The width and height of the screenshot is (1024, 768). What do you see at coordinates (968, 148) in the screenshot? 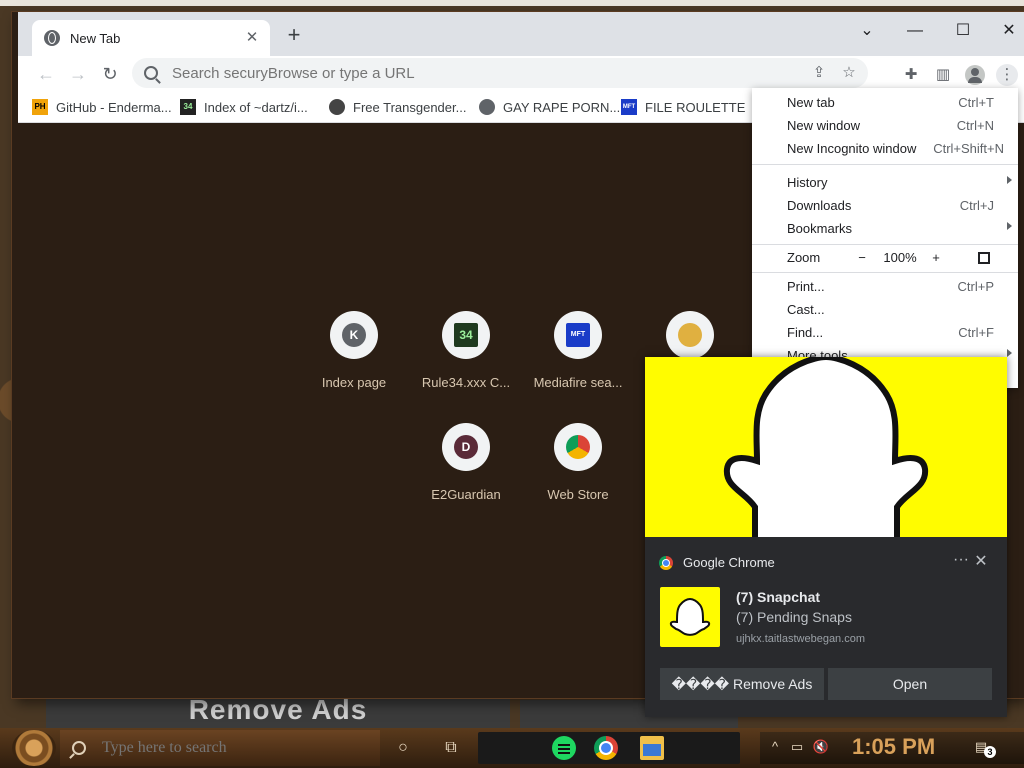
I see `menu-shortcut: Ctrl+Shift+N` at bounding box center [968, 148].